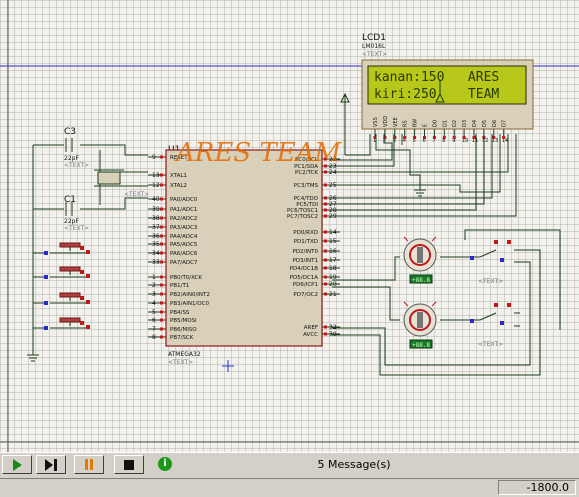 This screenshot has width=579, height=497. I want to click on mcu-part: ATMEGA32, so click(184, 354).